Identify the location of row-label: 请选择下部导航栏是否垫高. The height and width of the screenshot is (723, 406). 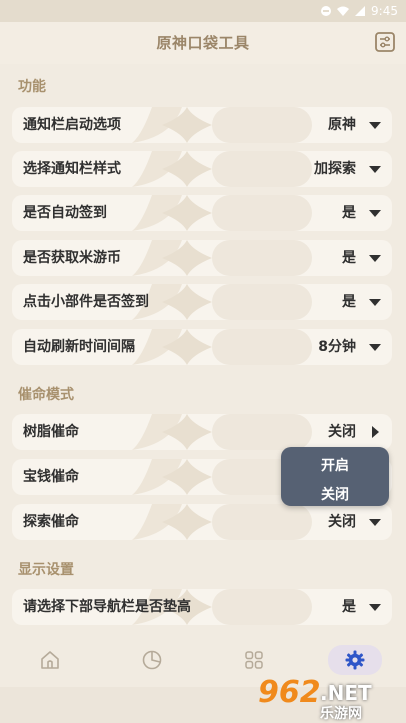
(107, 607).